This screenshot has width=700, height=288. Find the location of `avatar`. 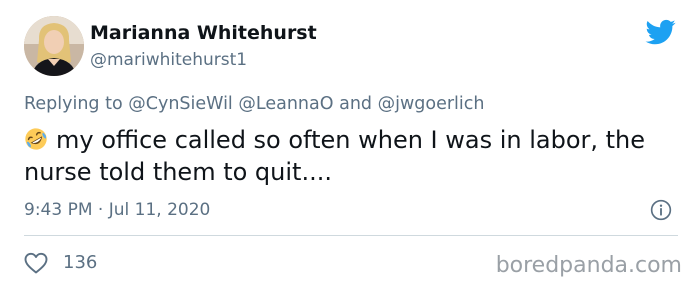

avatar is located at coordinates (54, 46).